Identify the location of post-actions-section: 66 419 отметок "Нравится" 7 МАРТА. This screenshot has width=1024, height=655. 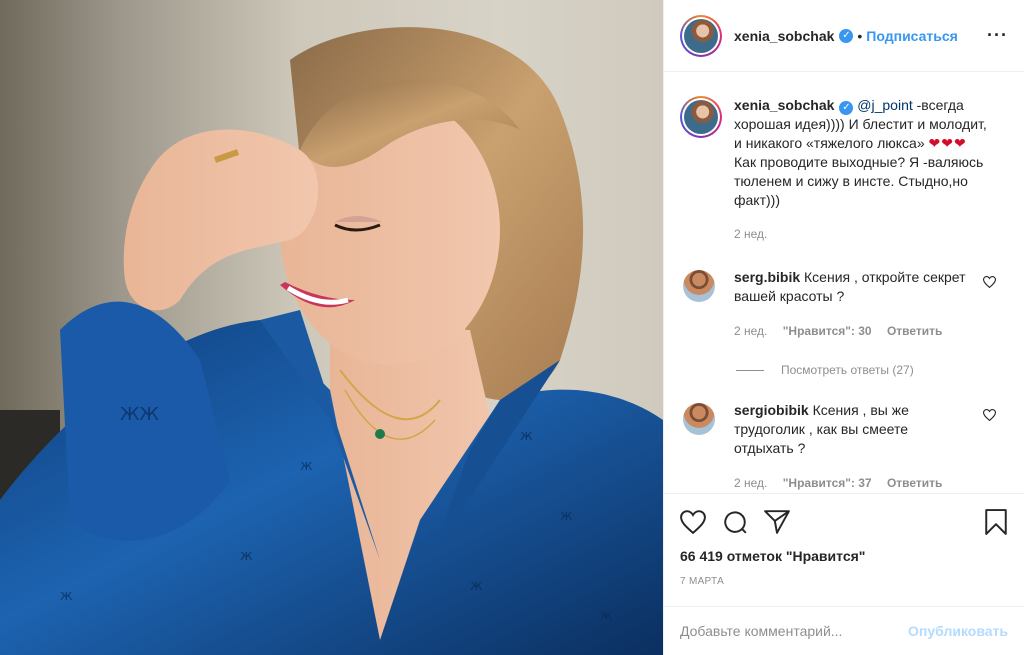
(844, 540).